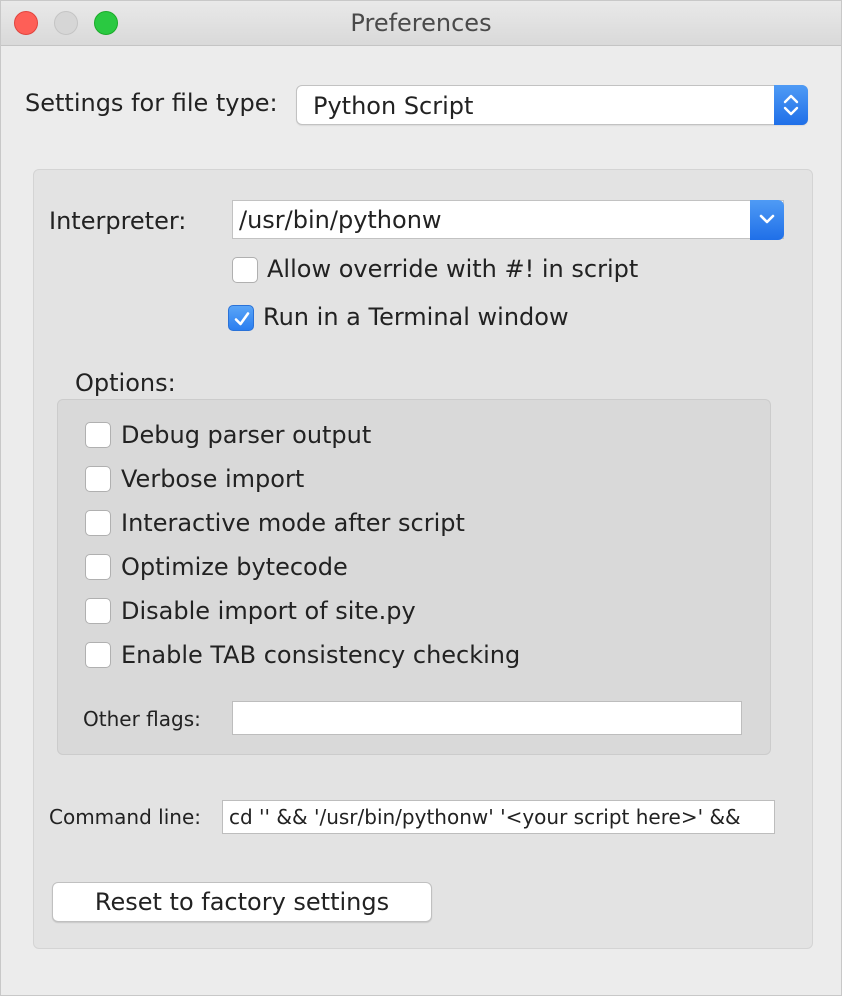  Describe the element at coordinates (125, 817) in the screenshot. I see `command-line-label: Command line:` at that location.